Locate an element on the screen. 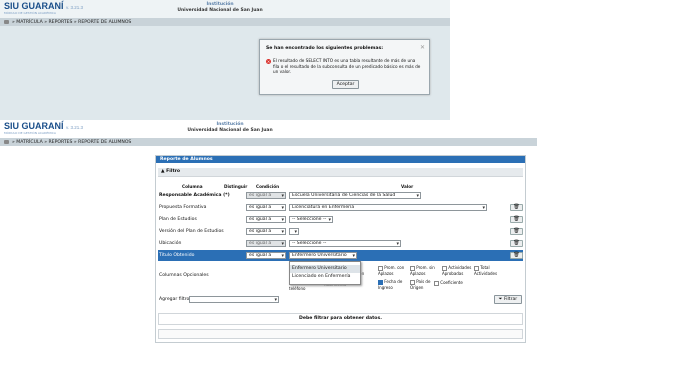 This screenshot has width=690, height=388. col-columna: Columna is located at coordinates (192, 186).